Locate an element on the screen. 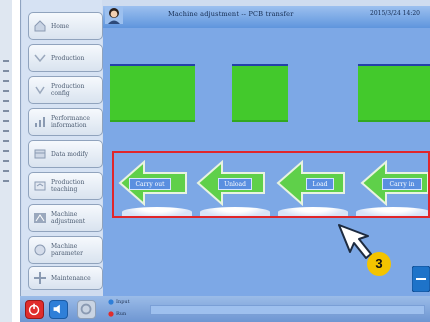 This screenshot has height=322, width=430. pcb-station-left is located at coordinates (152, 93).